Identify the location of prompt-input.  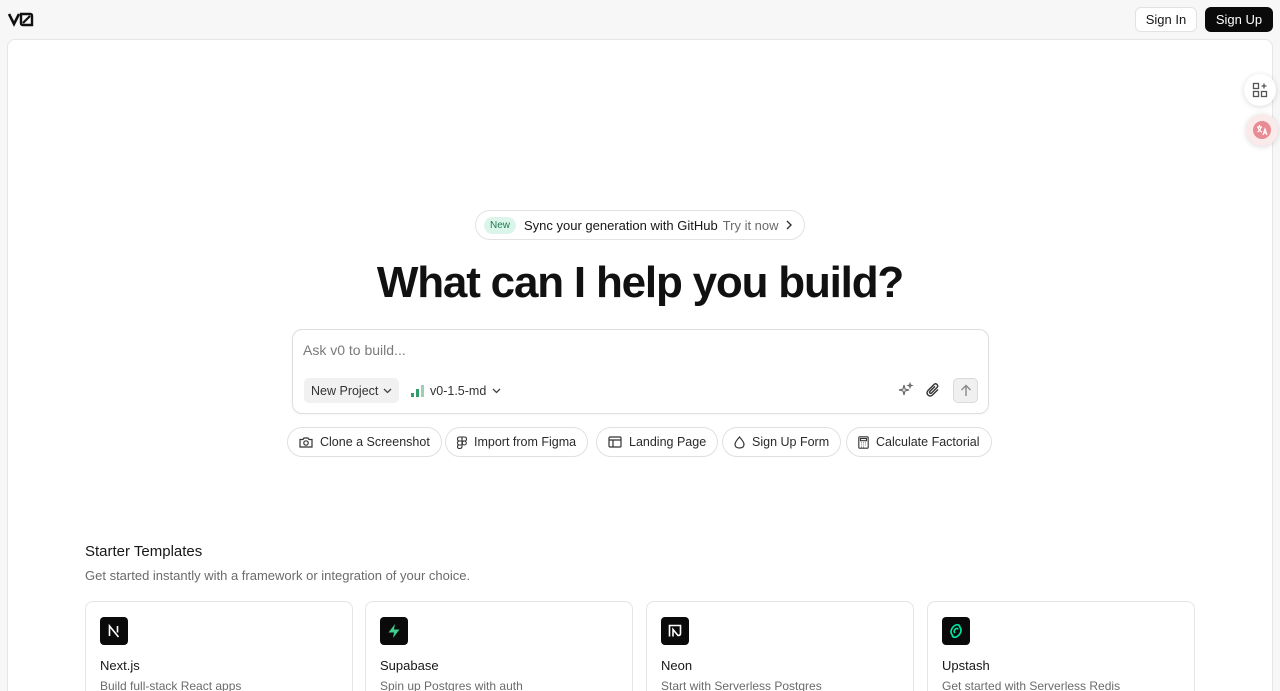
(603, 350).